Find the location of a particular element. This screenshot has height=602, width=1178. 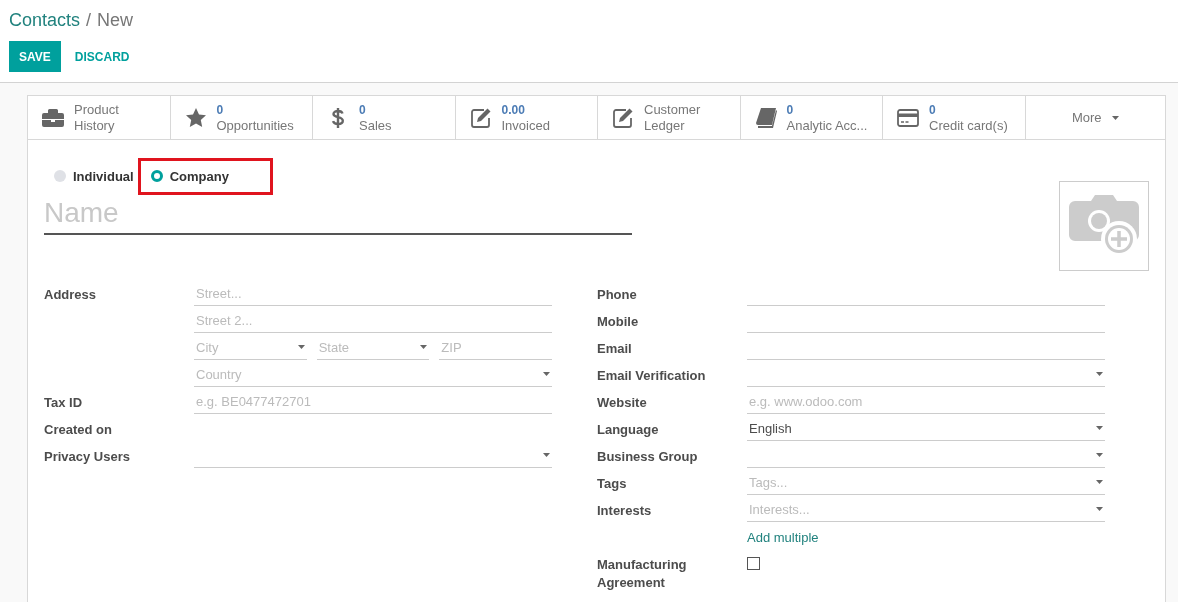

checkbox is located at coordinates (753, 563).